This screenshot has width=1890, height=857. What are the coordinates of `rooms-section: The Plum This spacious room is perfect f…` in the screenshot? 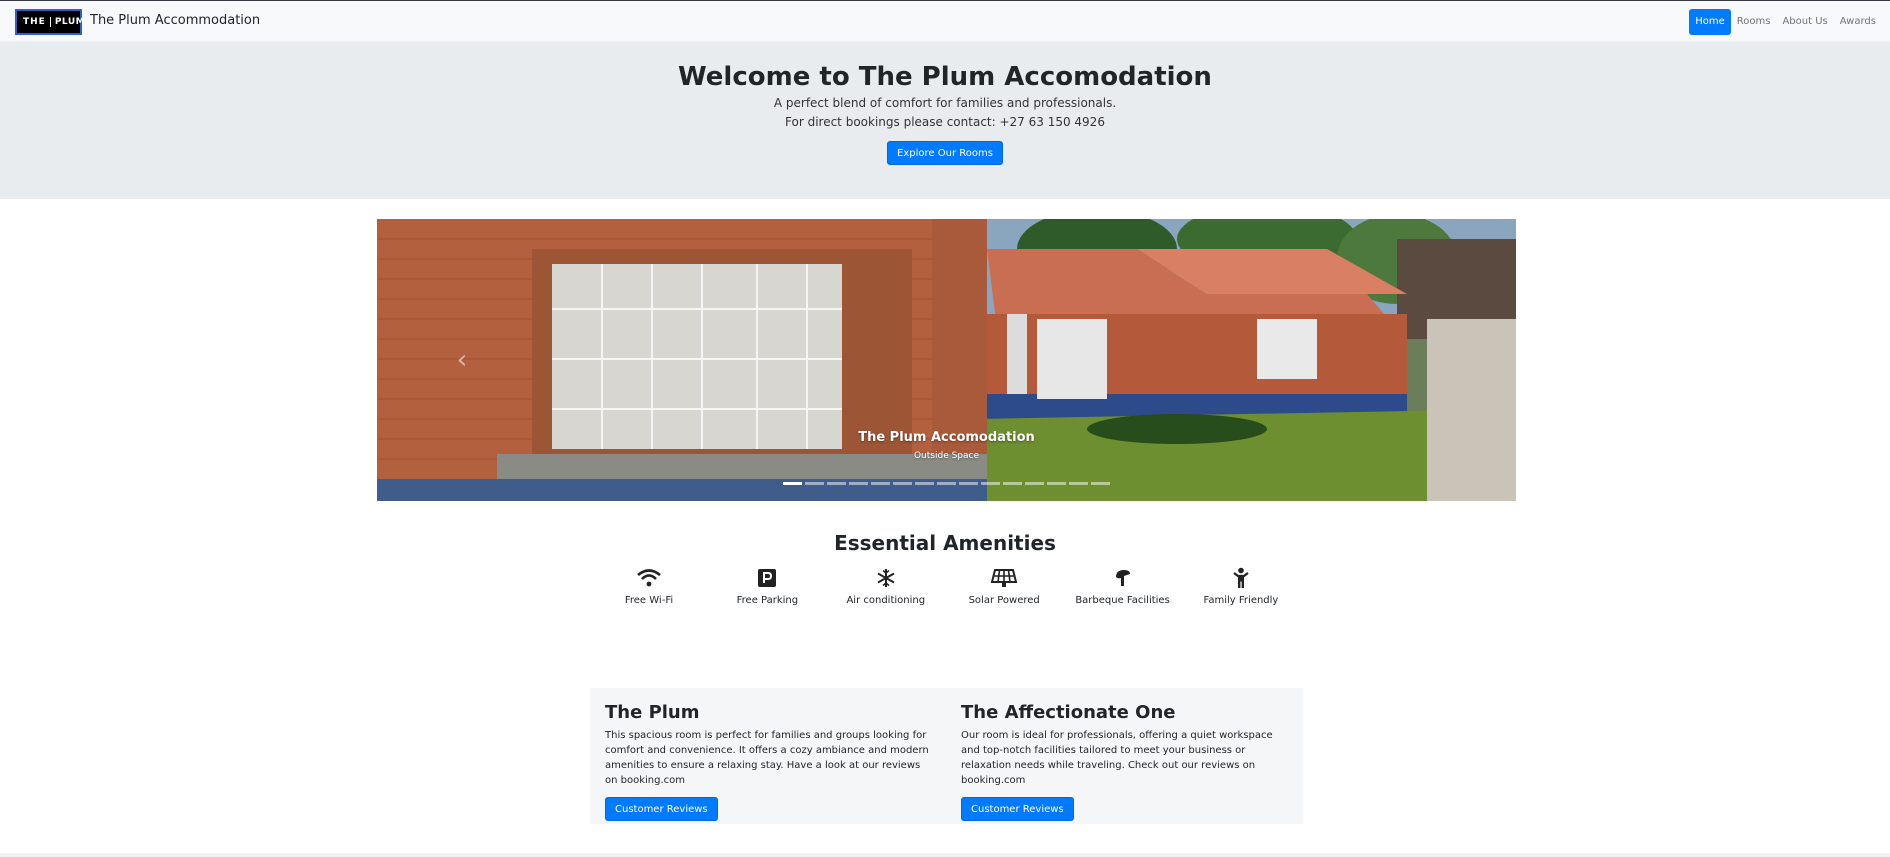 It's located at (946, 756).